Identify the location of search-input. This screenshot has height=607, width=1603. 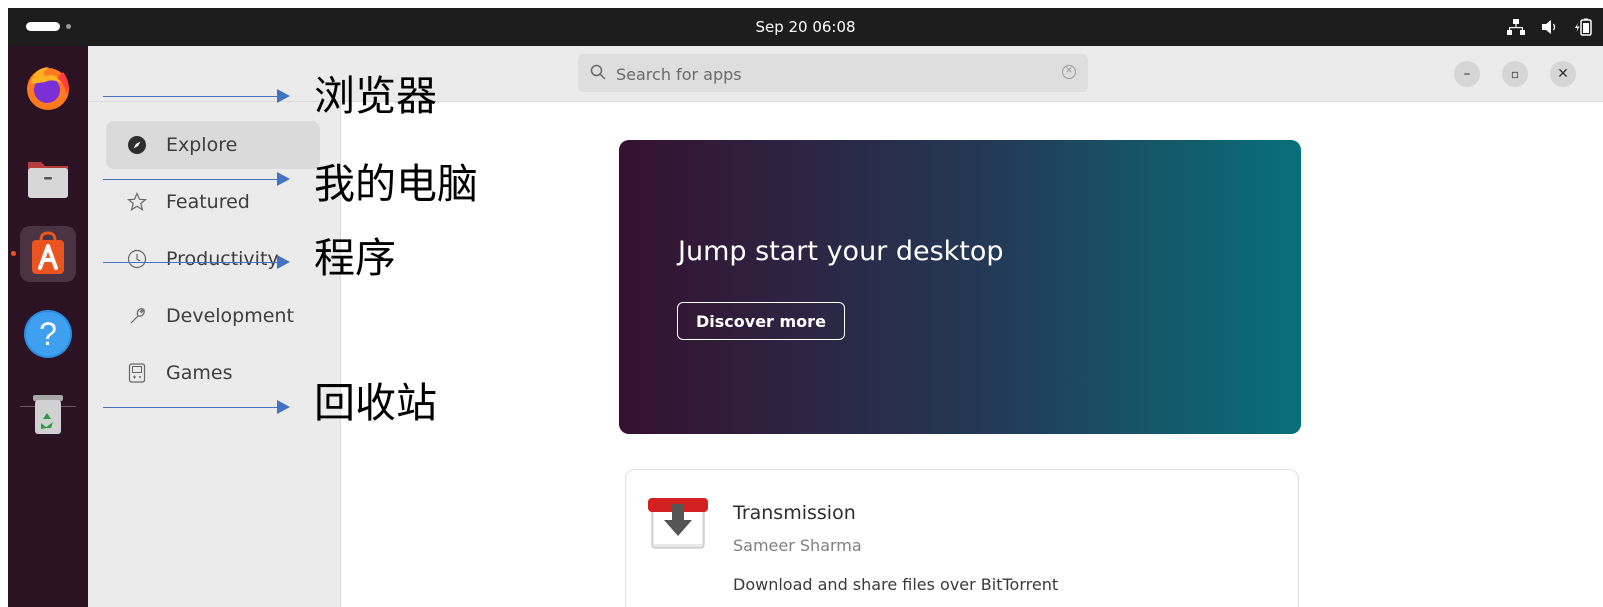
(831, 74).